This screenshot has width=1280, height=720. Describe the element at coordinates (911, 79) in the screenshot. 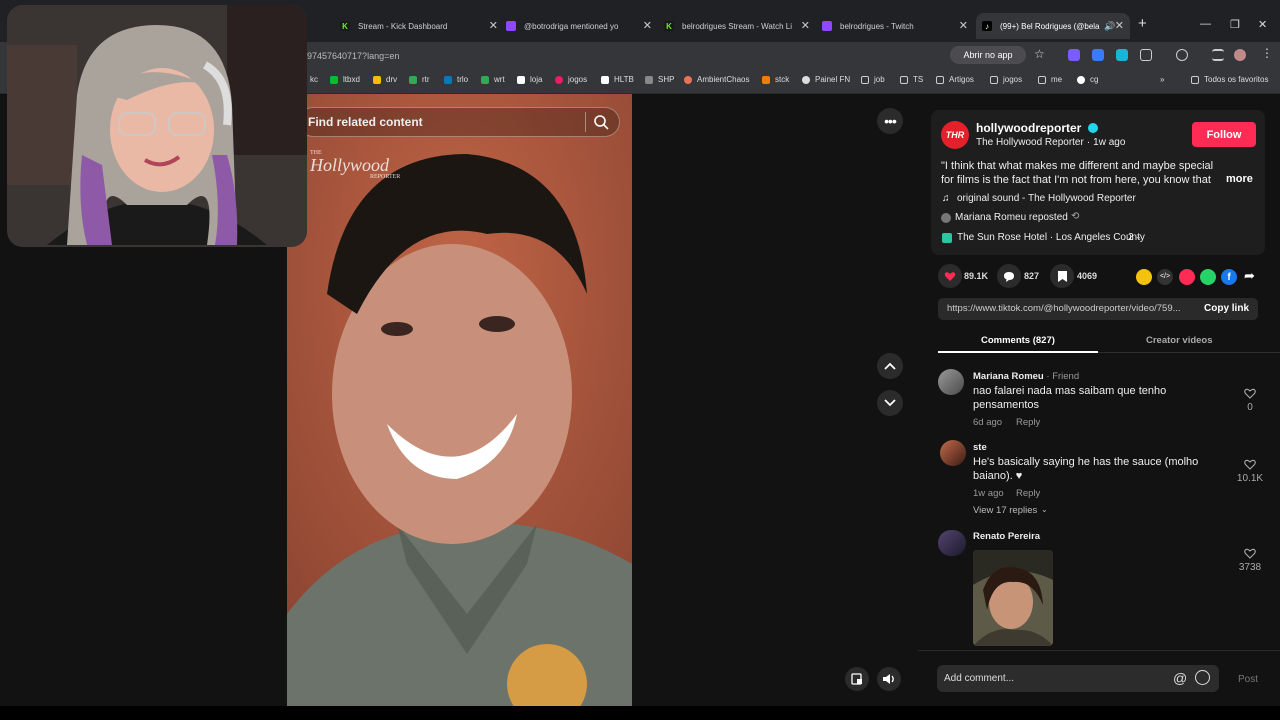

I see `bookmark-folder: TS` at that location.